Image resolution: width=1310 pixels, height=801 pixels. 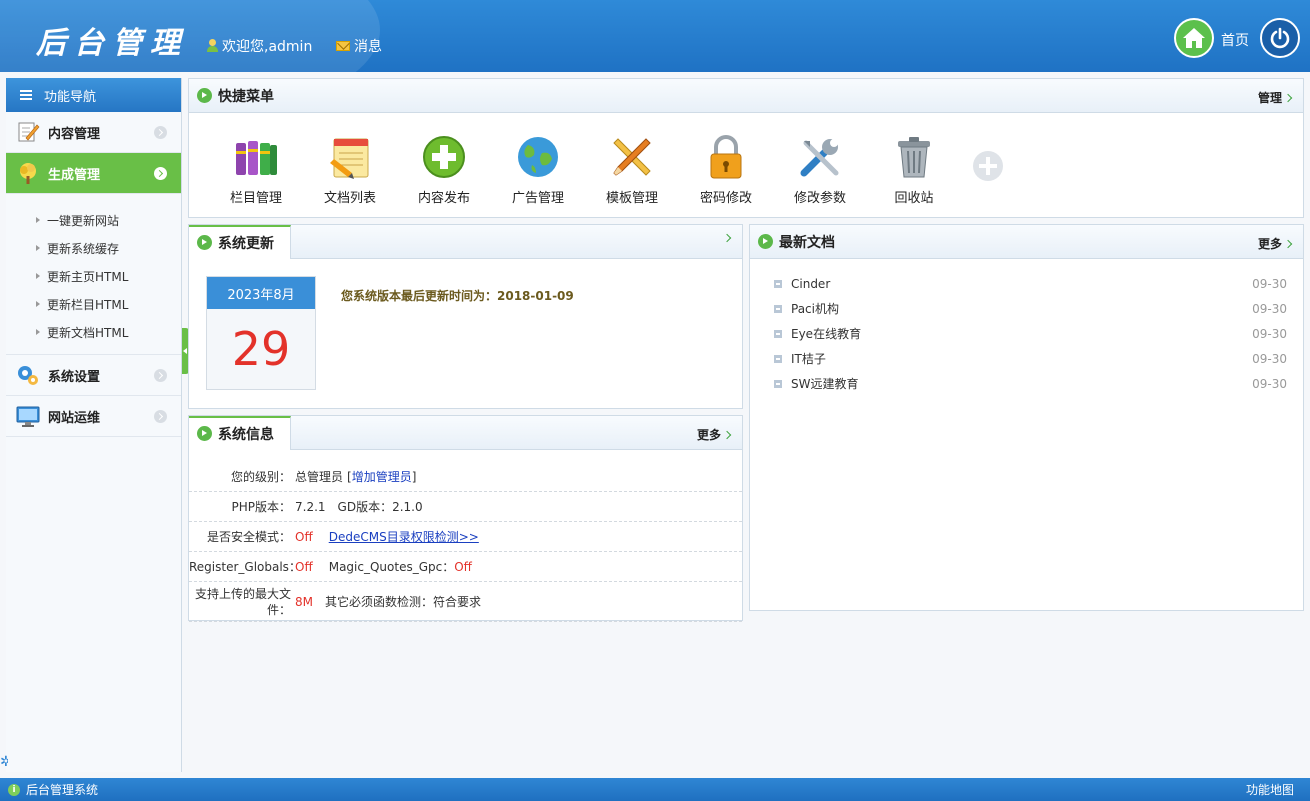 I want to click on sidebar-item-settings: 系统设置, so click(x=93, y=375).